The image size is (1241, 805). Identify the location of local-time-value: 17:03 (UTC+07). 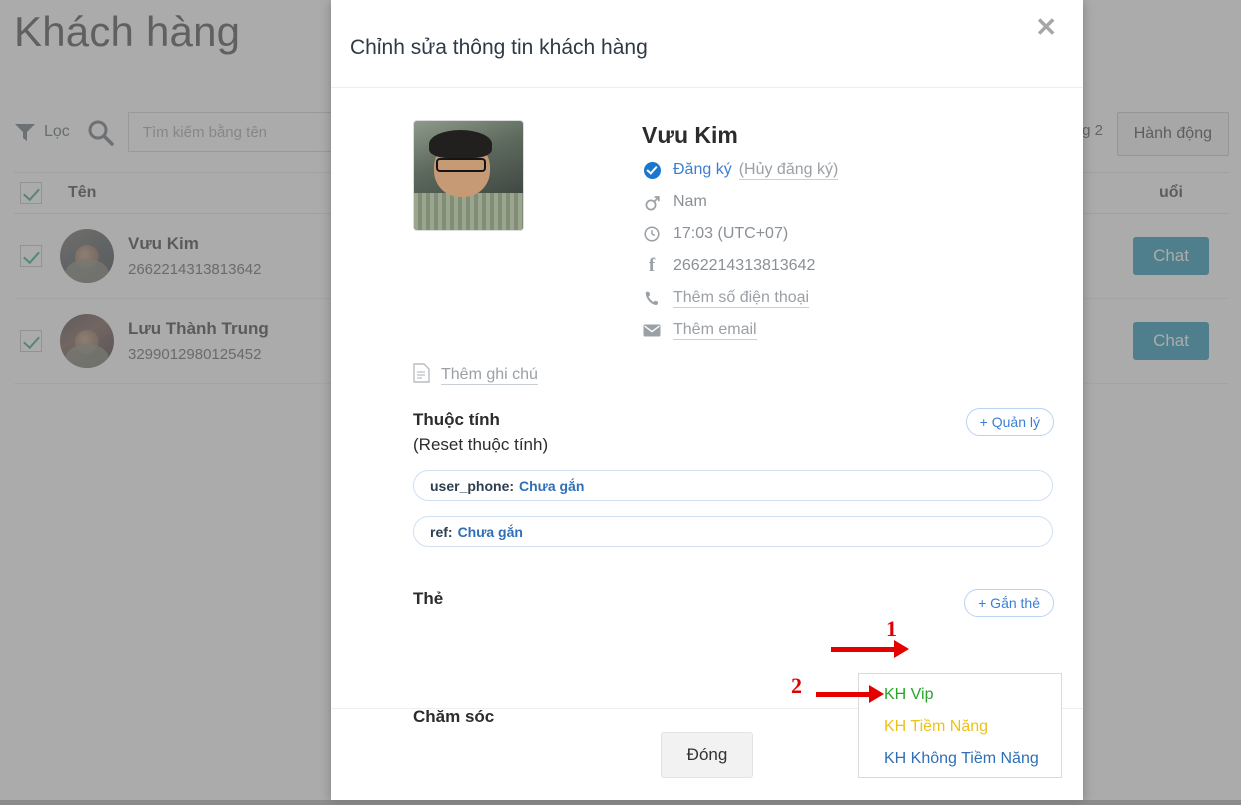
(731, 233).